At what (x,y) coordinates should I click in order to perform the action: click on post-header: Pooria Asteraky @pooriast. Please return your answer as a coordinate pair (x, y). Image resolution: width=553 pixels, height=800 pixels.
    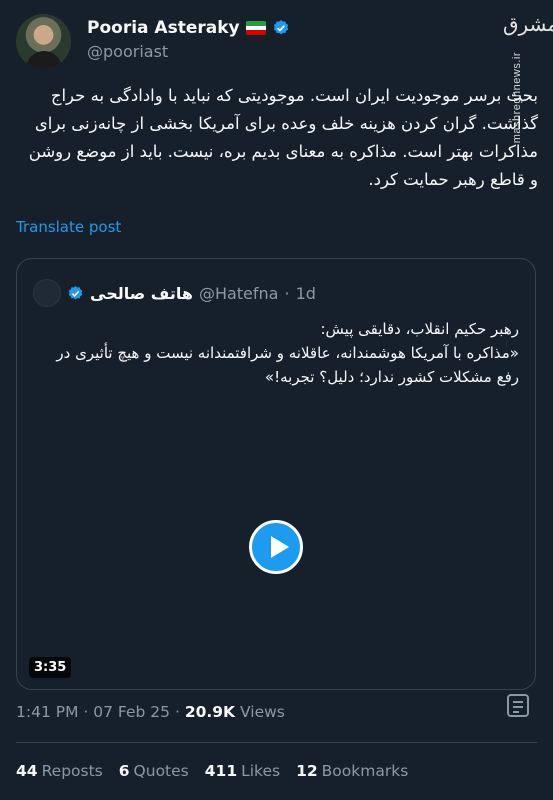
    Looking at the image, I should click on (276, 43).